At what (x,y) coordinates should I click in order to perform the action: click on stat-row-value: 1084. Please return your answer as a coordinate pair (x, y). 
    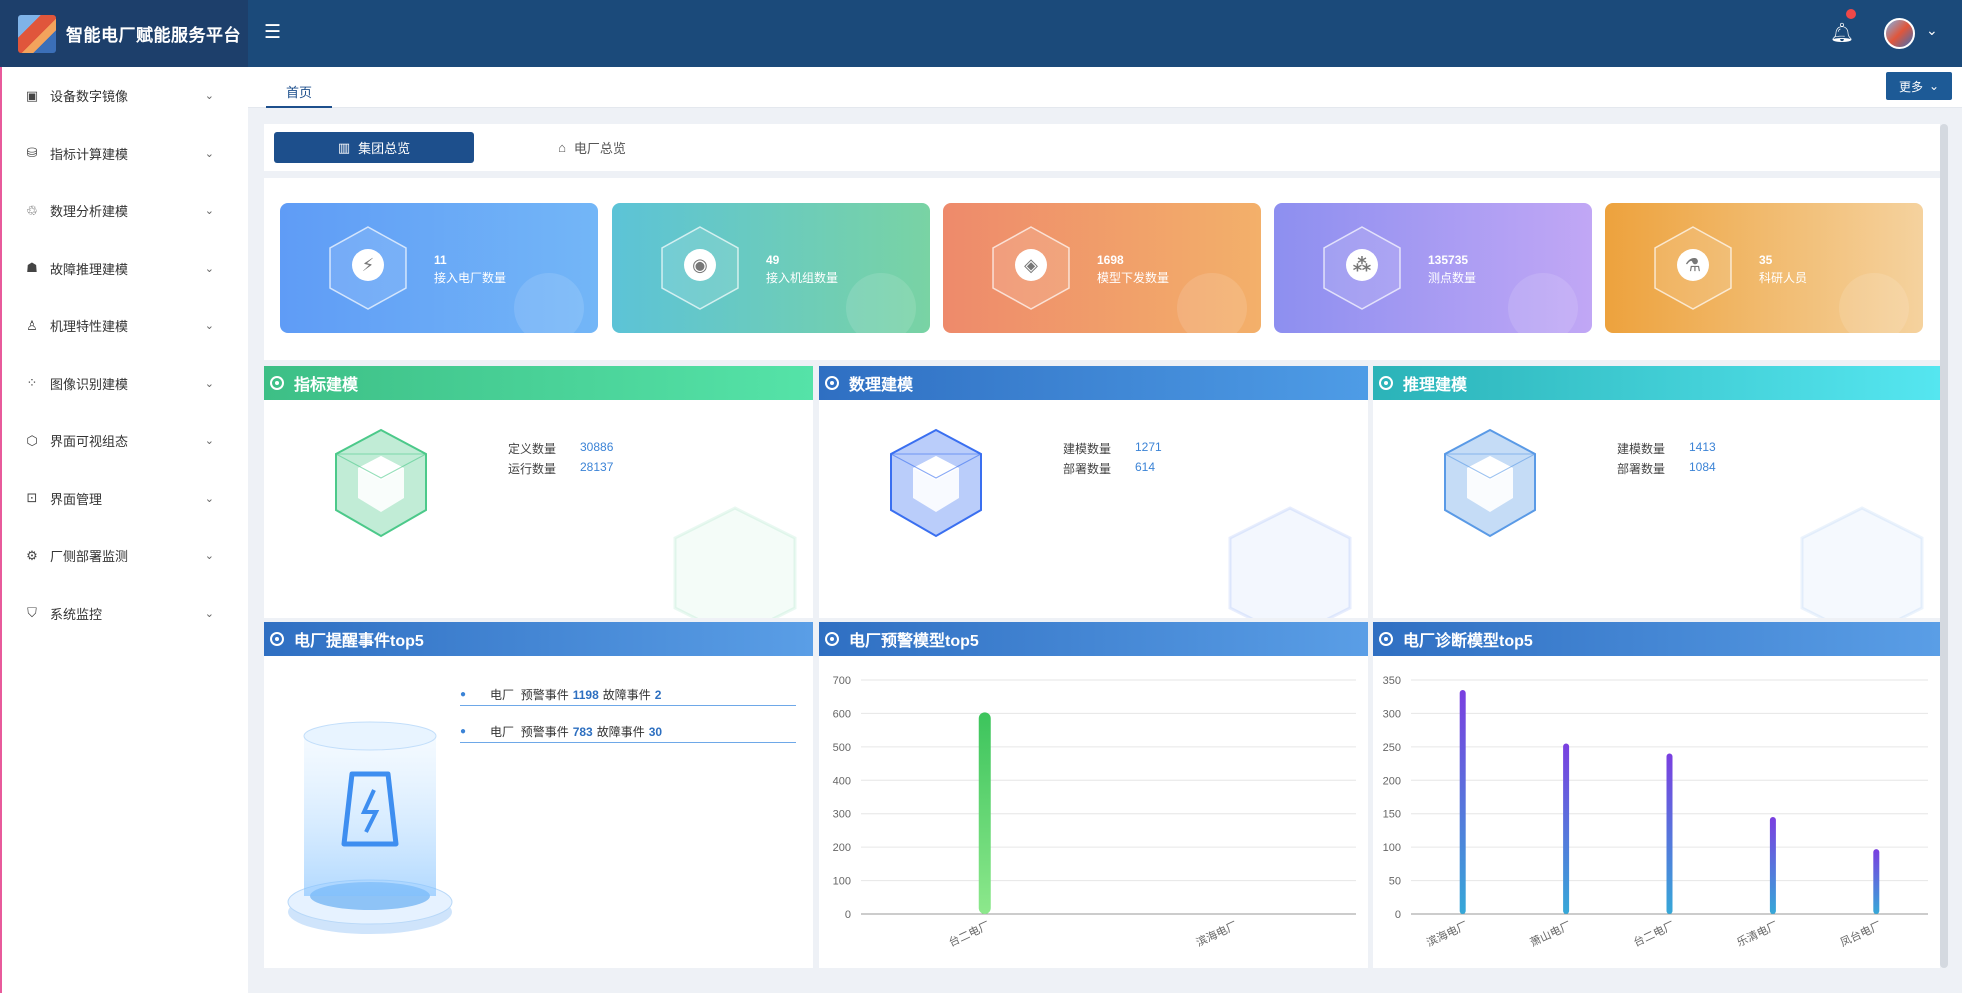
    Looking at the image, I should click on (1702, 467).